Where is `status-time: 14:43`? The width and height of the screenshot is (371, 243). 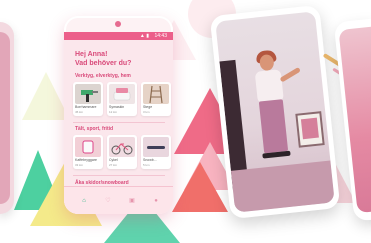
status-time: 14:43 is located at coordinates (160, 36).